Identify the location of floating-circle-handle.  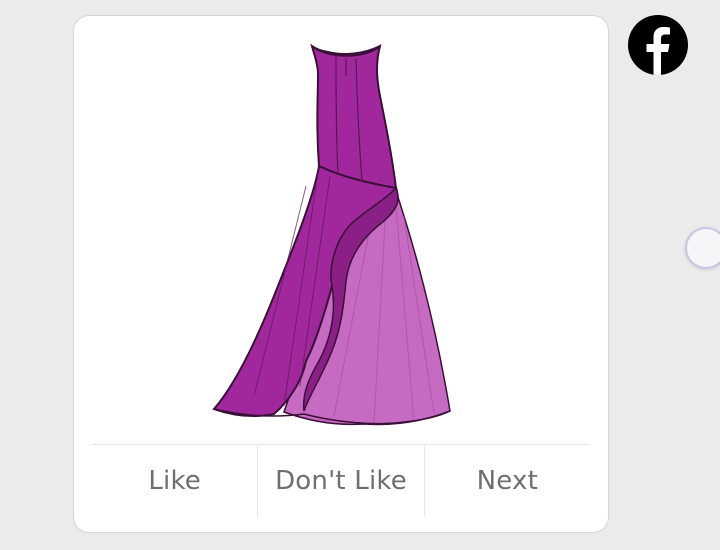
(702, 248).